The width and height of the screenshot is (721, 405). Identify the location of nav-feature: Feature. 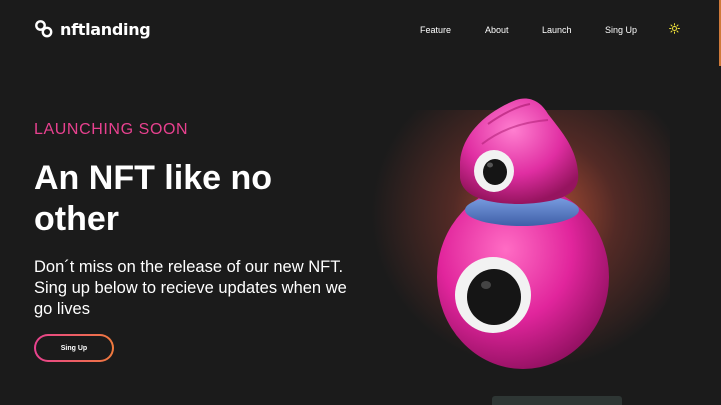
(435, 30).